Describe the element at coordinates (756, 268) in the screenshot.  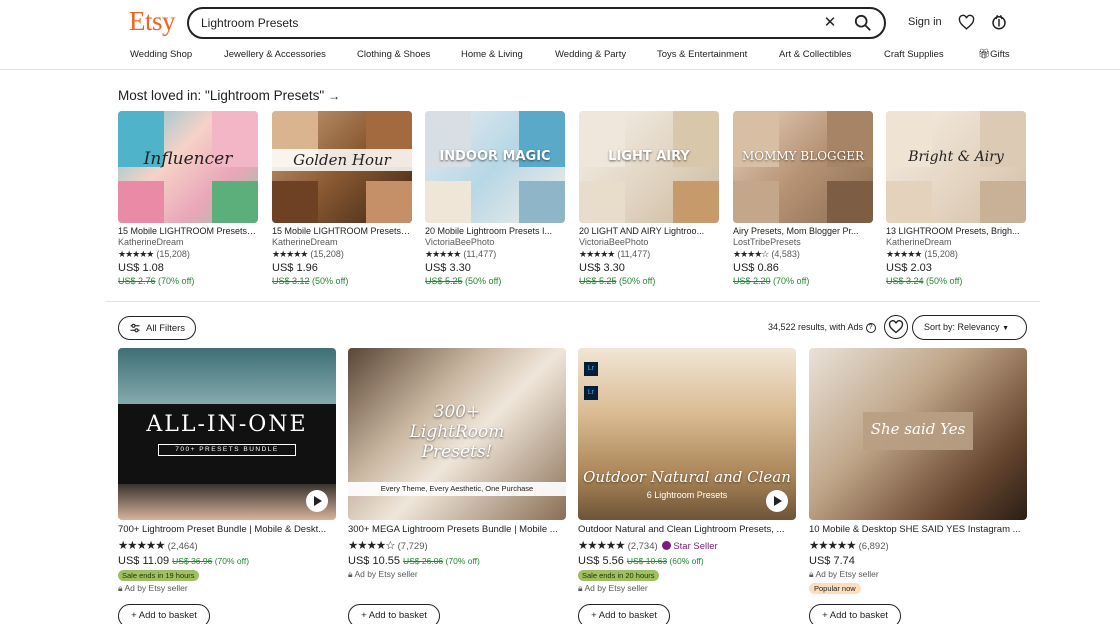
I see `price: US$ 0.86` at that location.